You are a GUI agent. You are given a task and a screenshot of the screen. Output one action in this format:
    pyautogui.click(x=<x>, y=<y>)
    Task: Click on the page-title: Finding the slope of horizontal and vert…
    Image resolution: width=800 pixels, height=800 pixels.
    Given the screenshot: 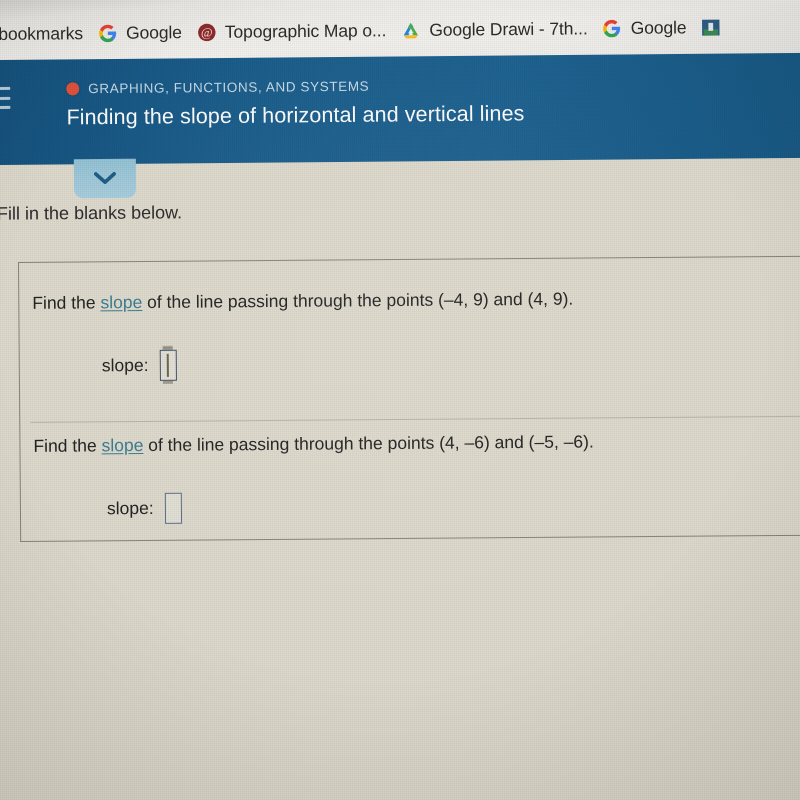 What is the action you would take?
    pyautogui.click(x=295, y=115)
    